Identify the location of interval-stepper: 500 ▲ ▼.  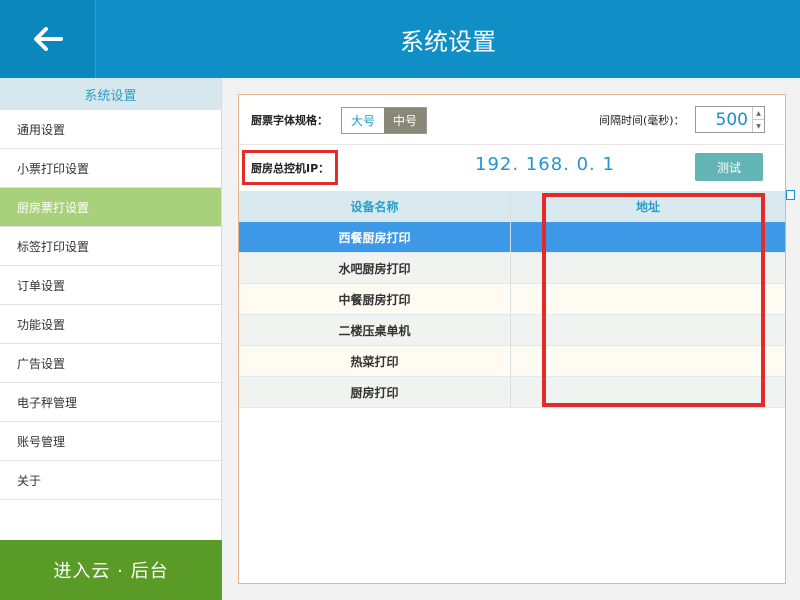
(730, 119).